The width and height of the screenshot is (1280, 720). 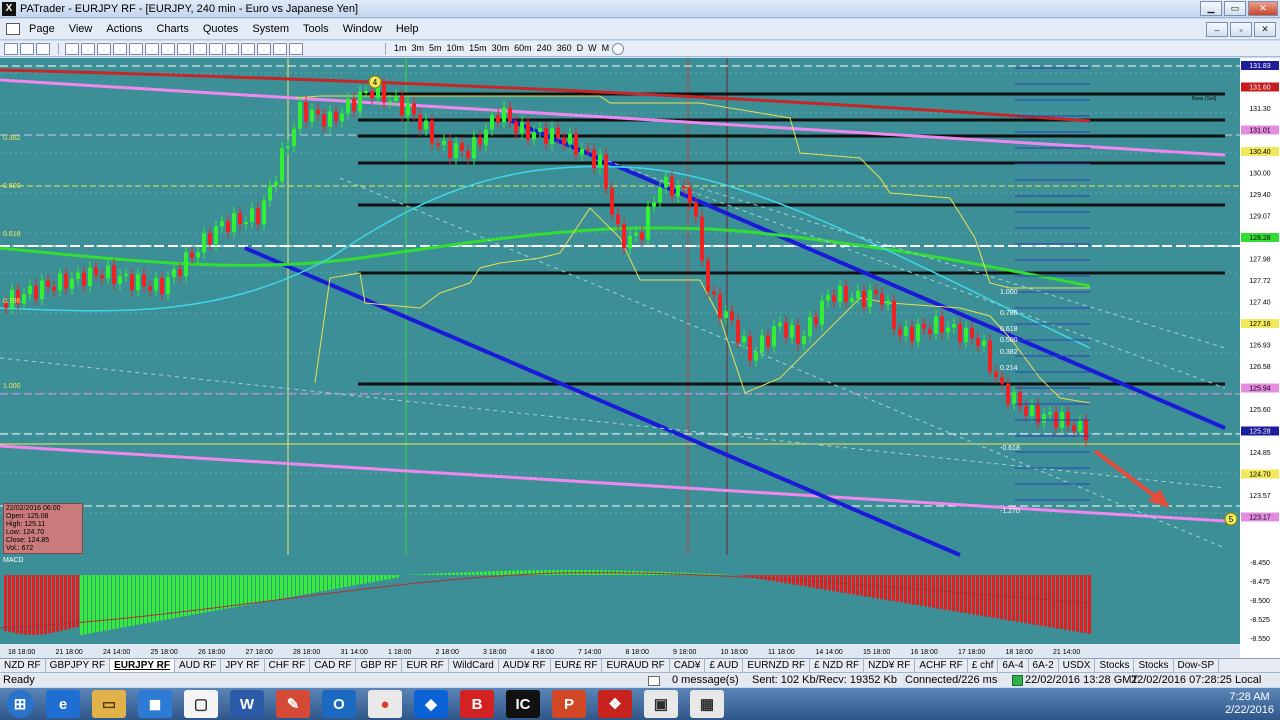 What do you see at coordinates (216, 48) in the screenshot?
I see `arrow-tool-icon` at bounding box center [216, 48].